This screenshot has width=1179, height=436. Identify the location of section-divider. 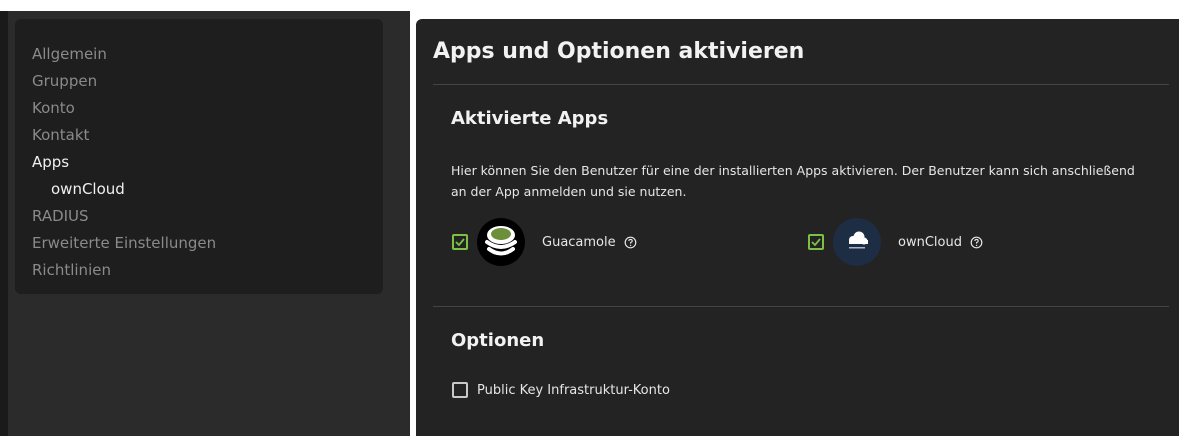
(801, 306).